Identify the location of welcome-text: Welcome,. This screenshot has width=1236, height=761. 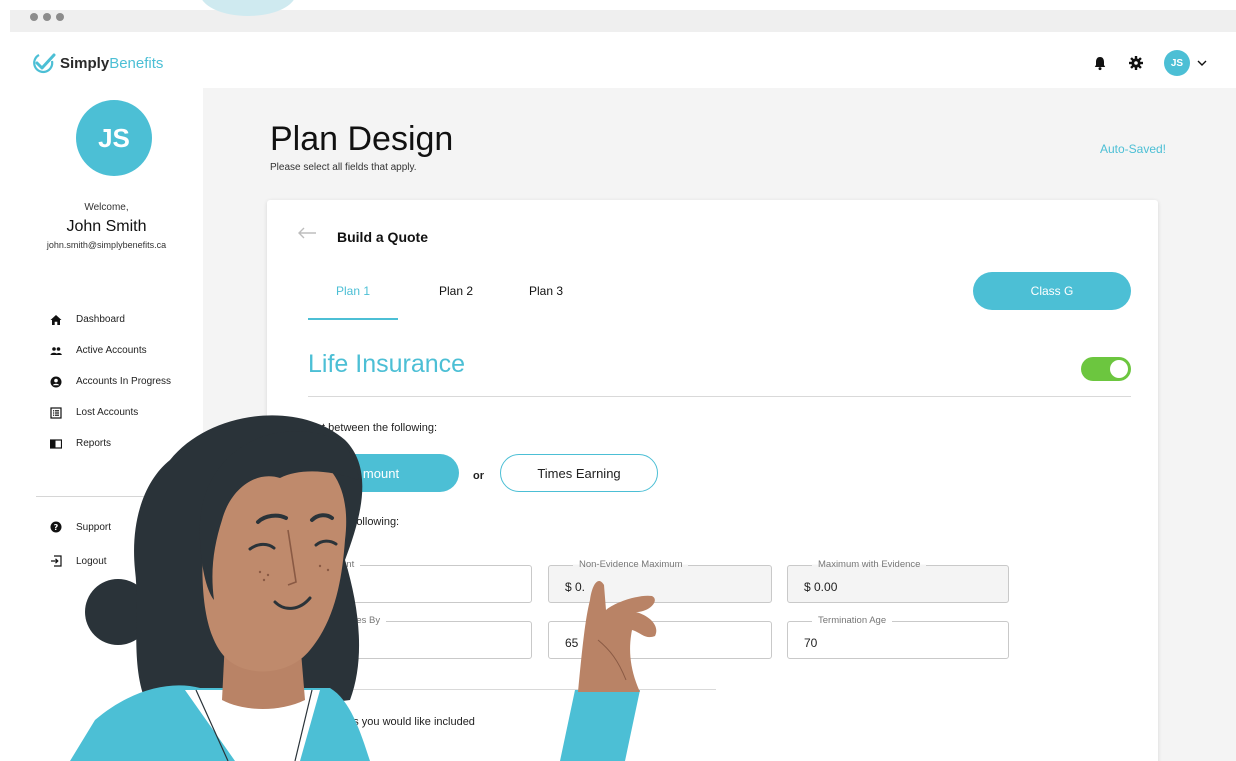
(106, 207).